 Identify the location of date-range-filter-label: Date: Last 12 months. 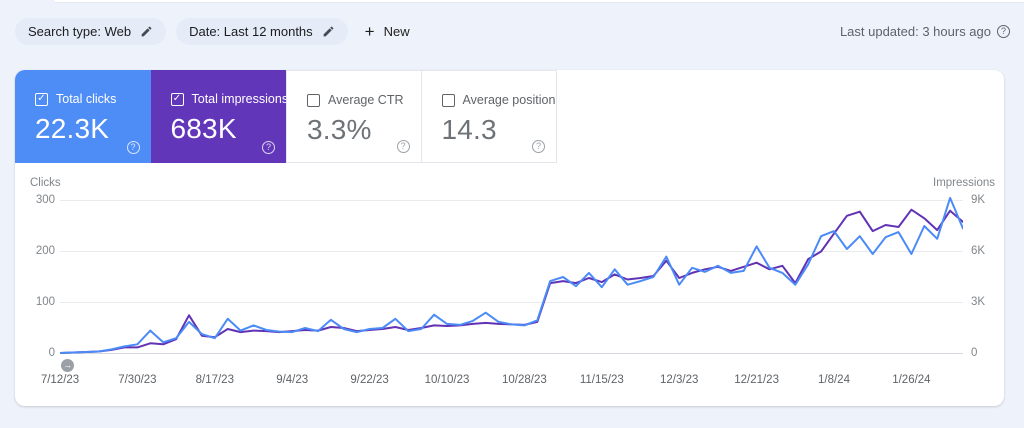
(251, 31).